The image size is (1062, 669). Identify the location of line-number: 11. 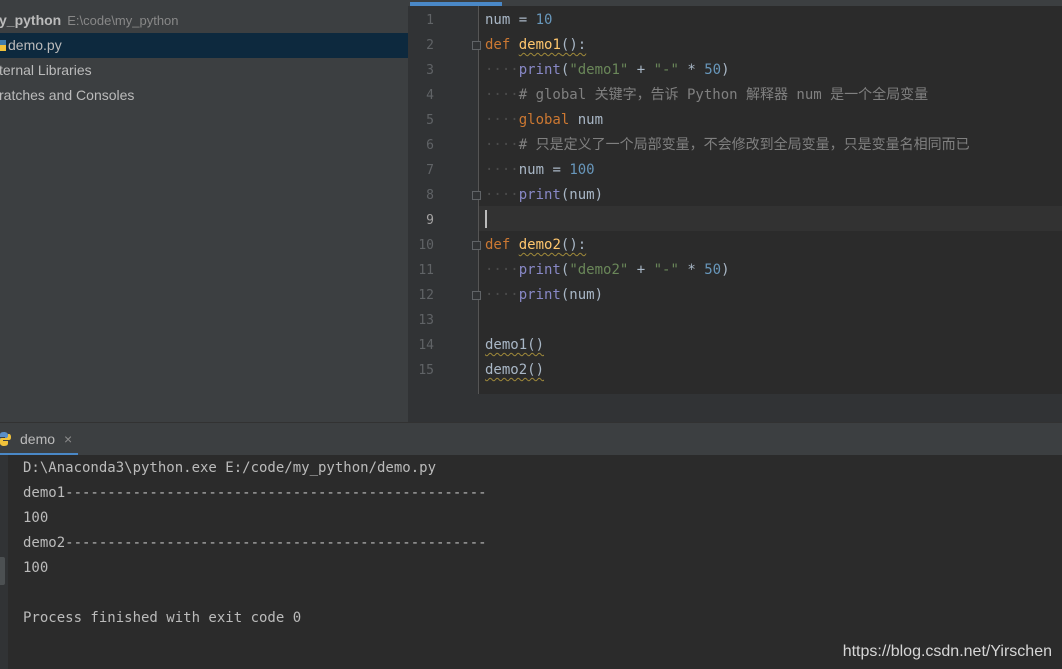
(426, 270).